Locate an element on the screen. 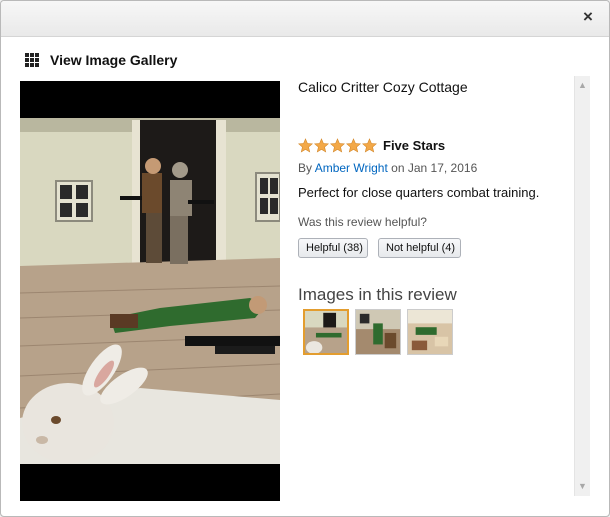 The height and width of the screenshot is (517, 610). scroll-down-icon: ▼ is located at coordinates (582, 486).